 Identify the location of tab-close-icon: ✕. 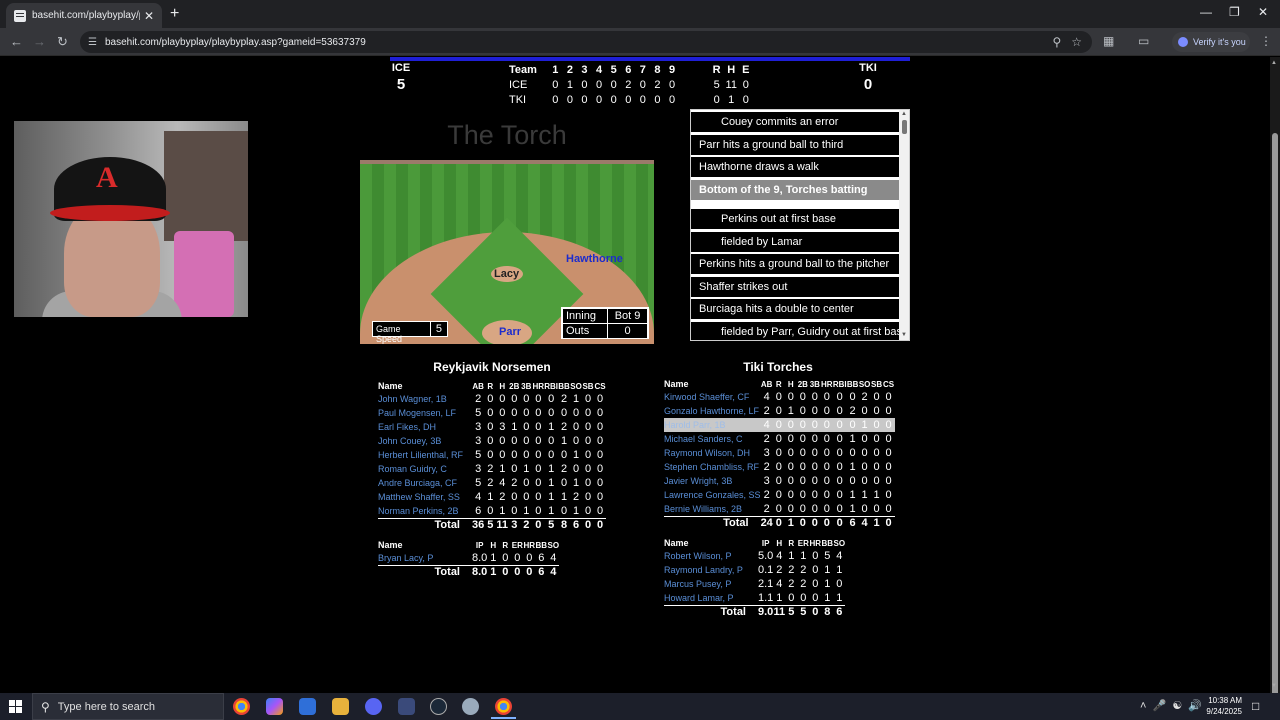
(149, 16).